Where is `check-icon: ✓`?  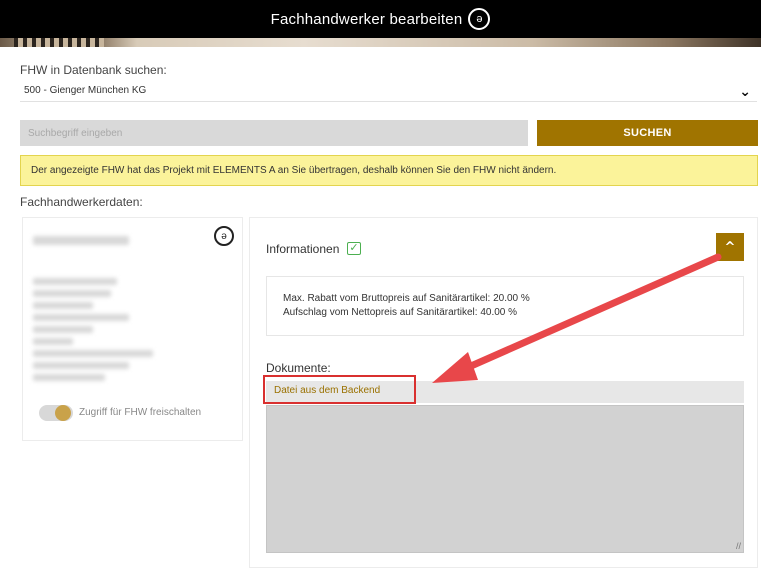 check-icon: ✓ is located at coordinates (354, 248).